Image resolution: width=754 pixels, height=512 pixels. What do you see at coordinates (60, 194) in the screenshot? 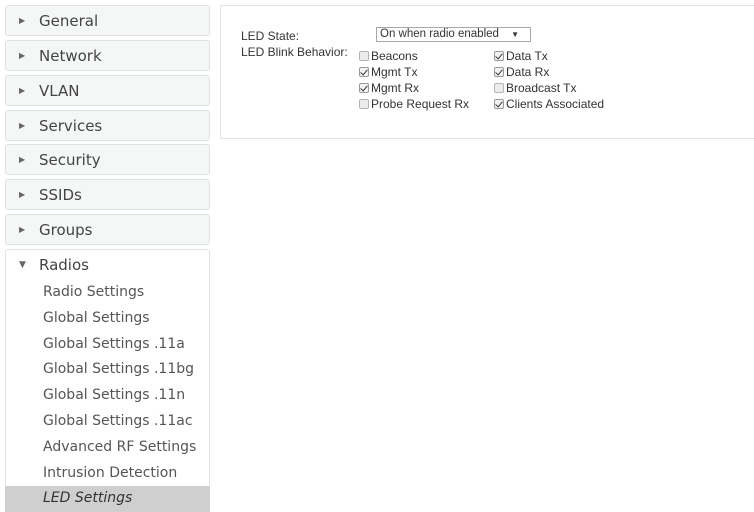
I see `sidebar-item-label: SSIDs` at bounding box center [60, 194].